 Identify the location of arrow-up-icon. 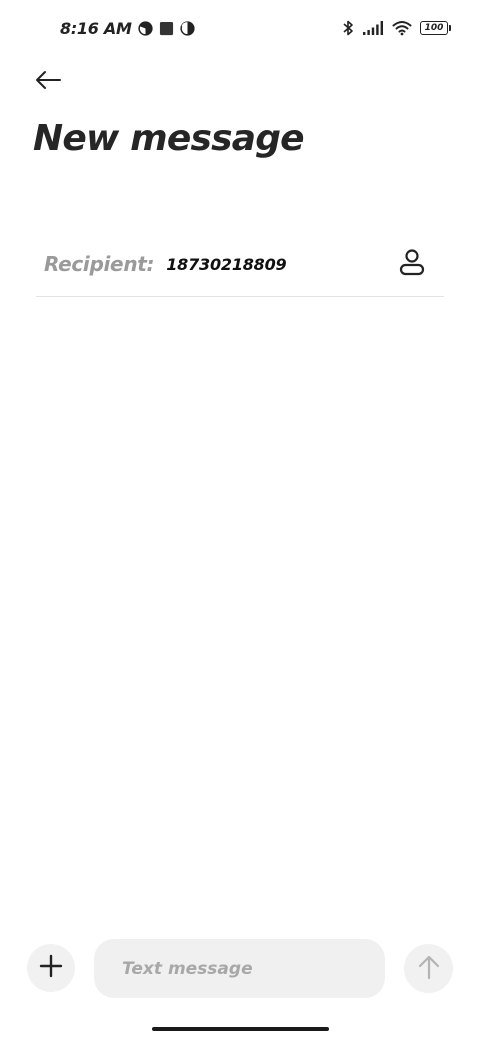
(429, 969).